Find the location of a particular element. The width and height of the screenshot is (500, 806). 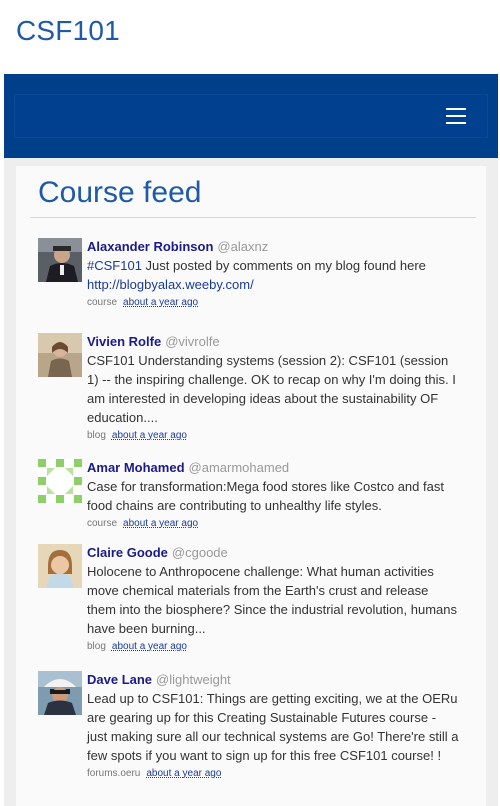

user-handle: @alaxnz is located at coordinates (243, 246).